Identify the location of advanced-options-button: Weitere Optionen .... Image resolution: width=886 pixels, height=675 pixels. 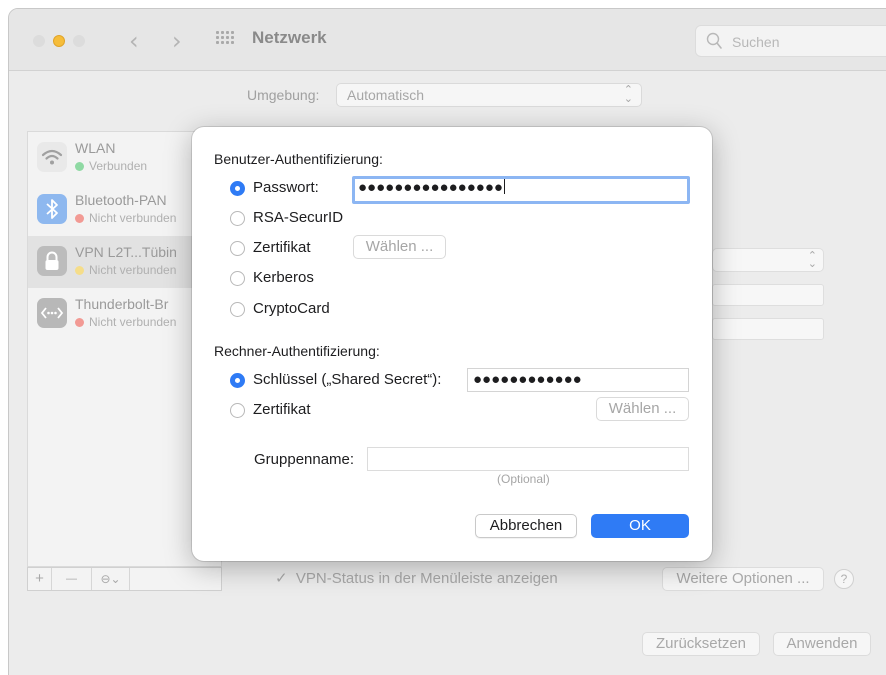
(743, 579).